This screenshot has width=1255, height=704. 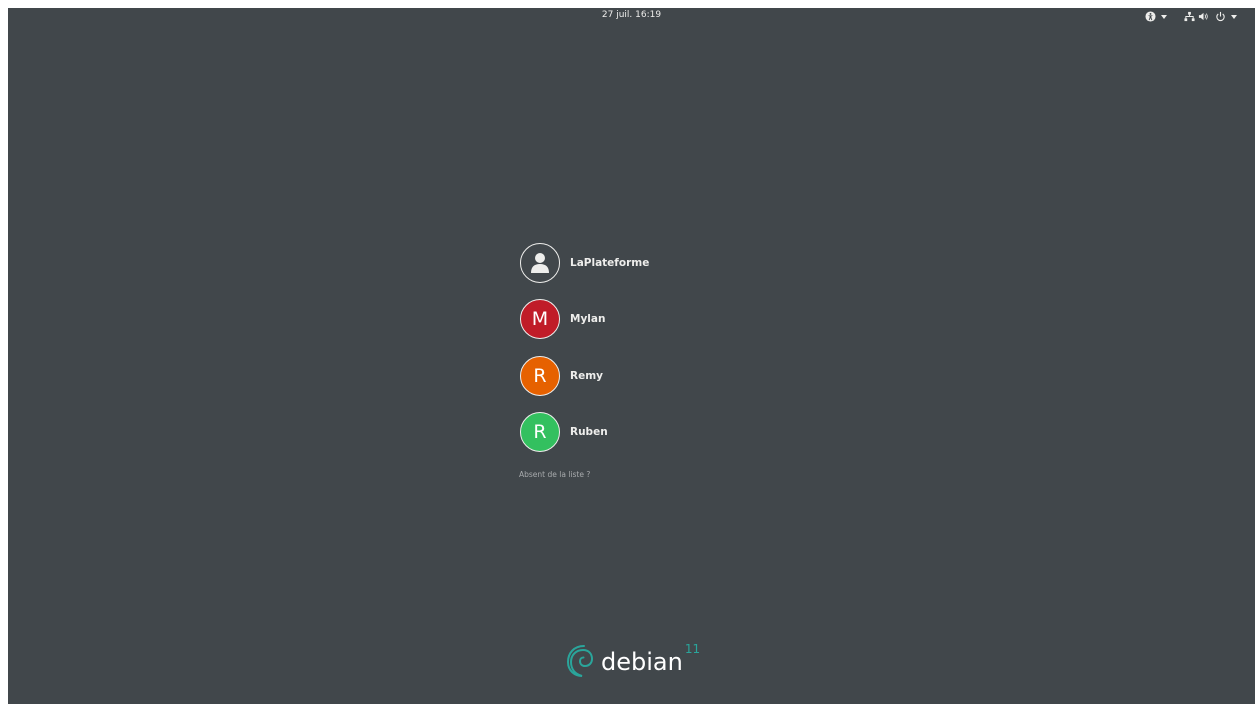 What do you see at coordinates (650, 375) in the screenshot?
I see `user-item-remy: R Remy` at bounding box center [650, 375].